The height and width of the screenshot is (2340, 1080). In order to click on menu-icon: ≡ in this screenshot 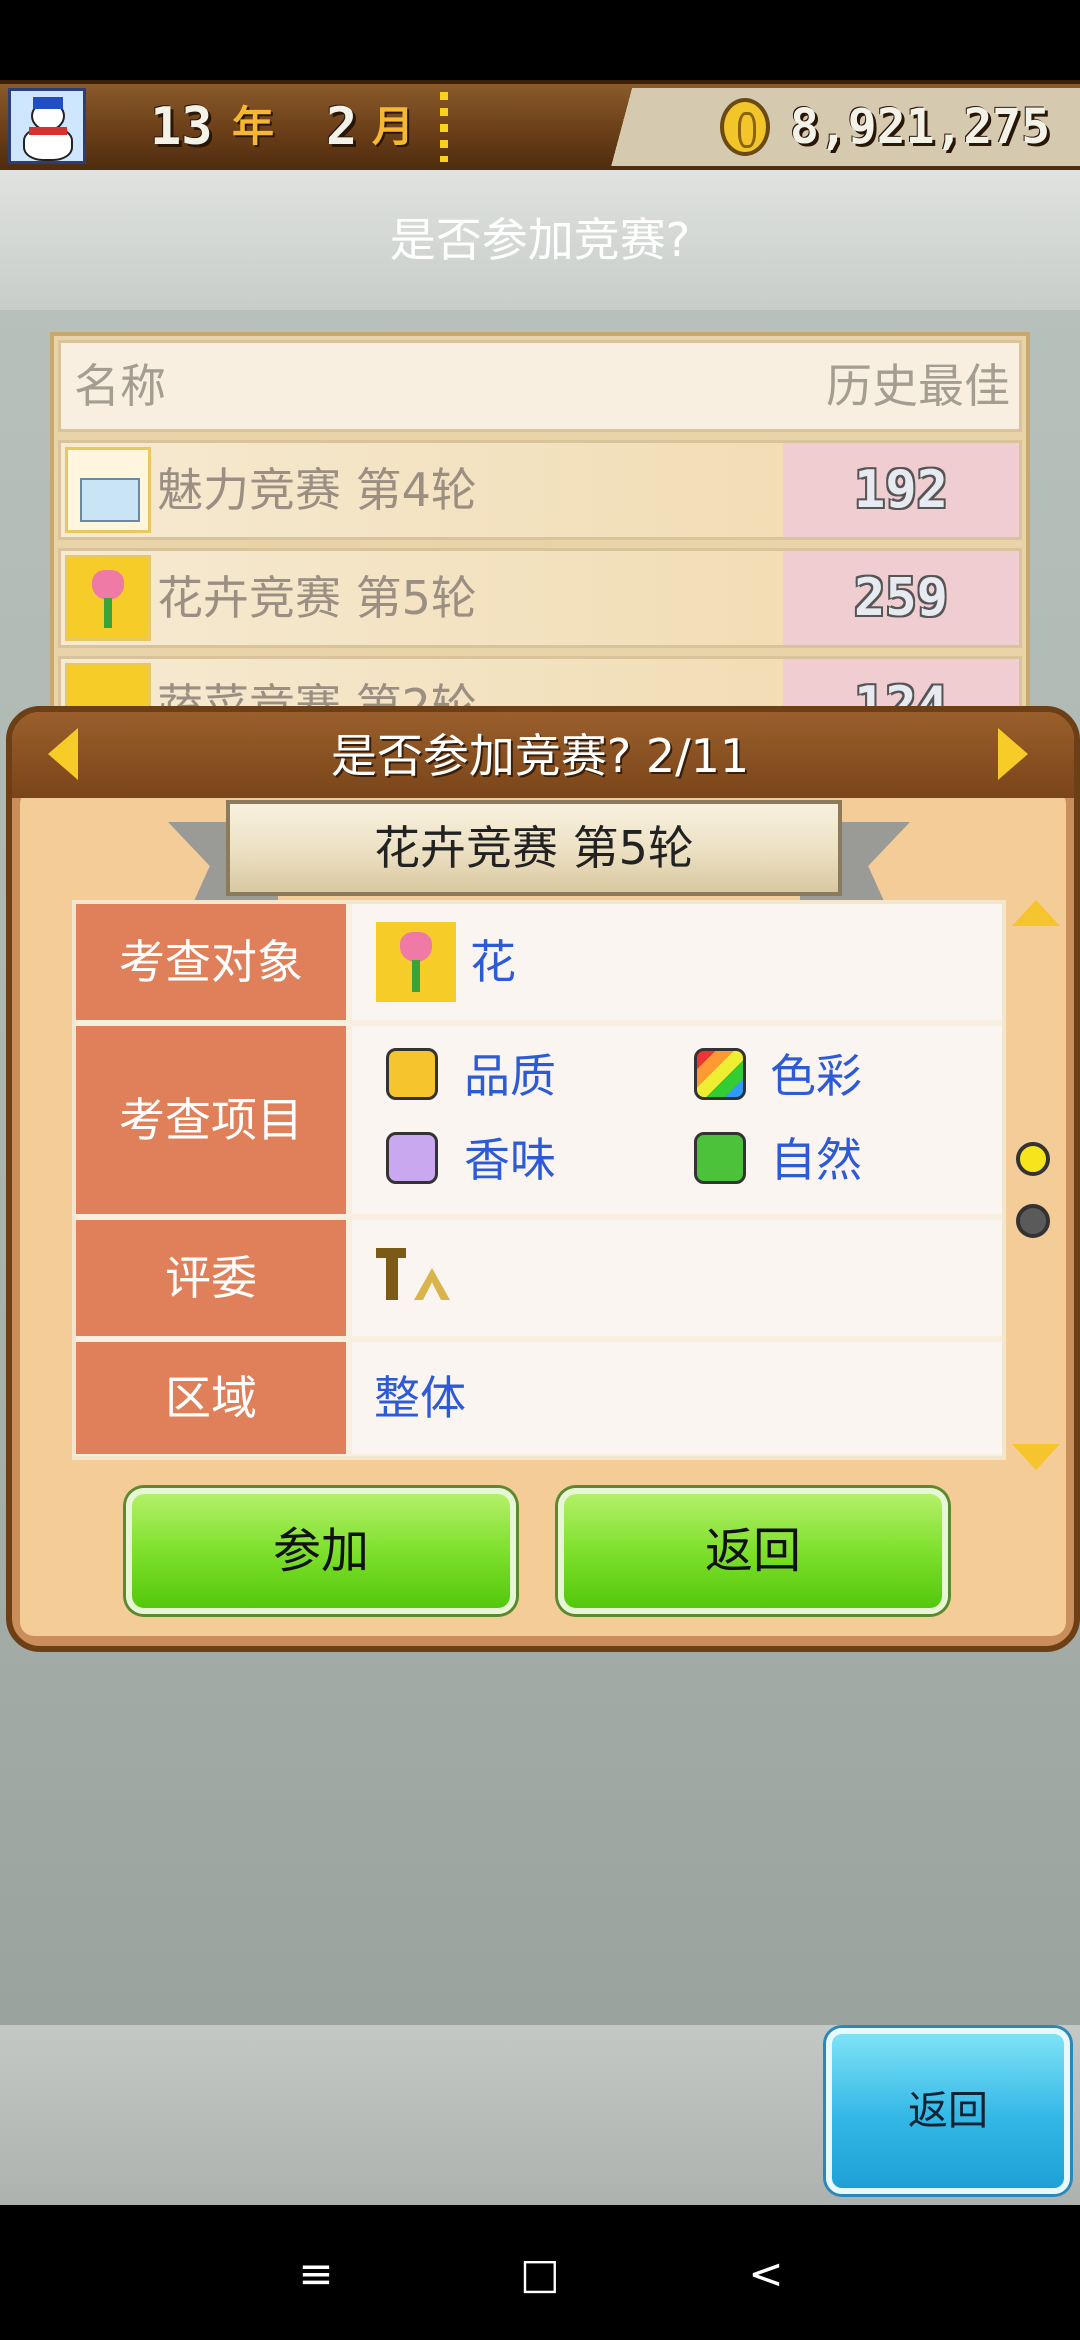, I will do `click(316, 2274)`.